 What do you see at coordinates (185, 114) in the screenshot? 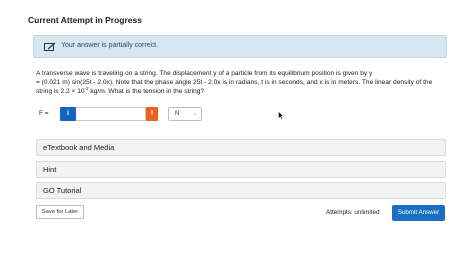
I see `unit-select: N ⌄` at bounding box center [185, 114].